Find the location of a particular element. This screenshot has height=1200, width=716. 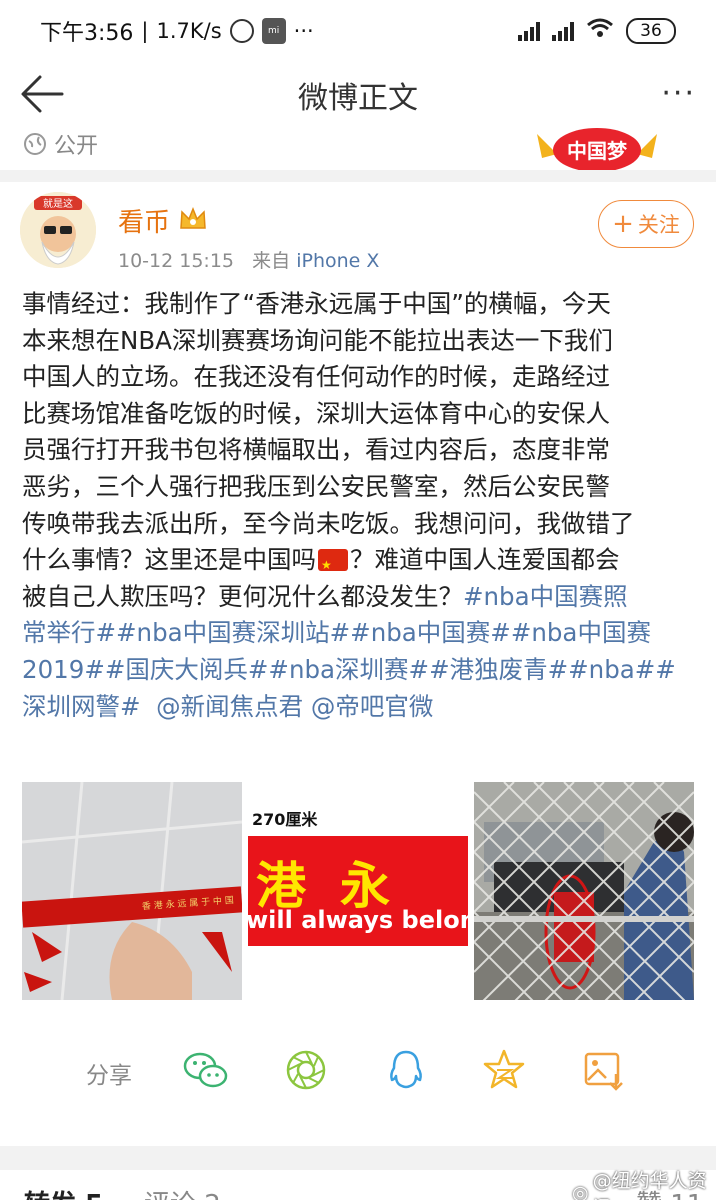

hashtag-link: 2019##国庆大阅兵##nba深圳赛##港独废青##nba## is located at coordinates (359, 670).